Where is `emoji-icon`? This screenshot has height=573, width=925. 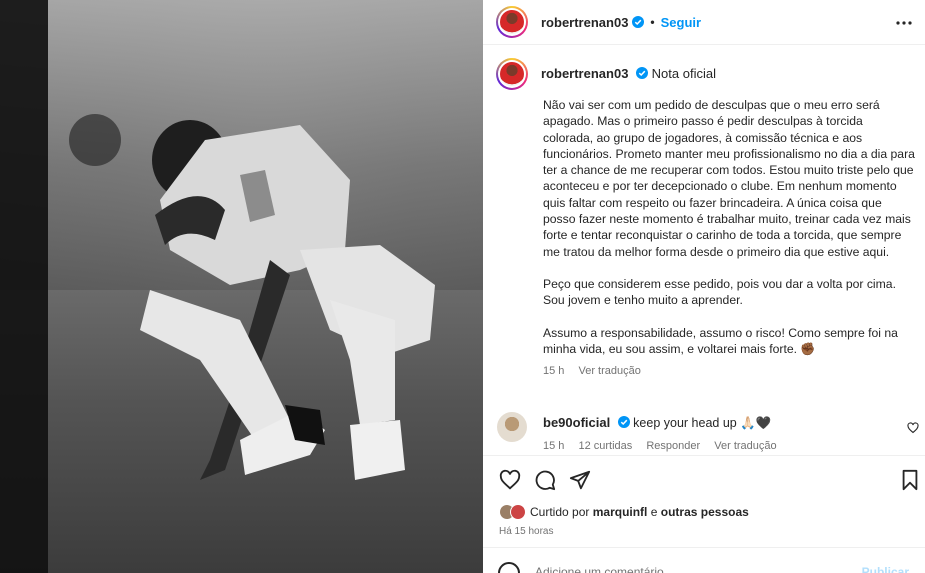
emoji-icon is located at coordinates (509, 567).